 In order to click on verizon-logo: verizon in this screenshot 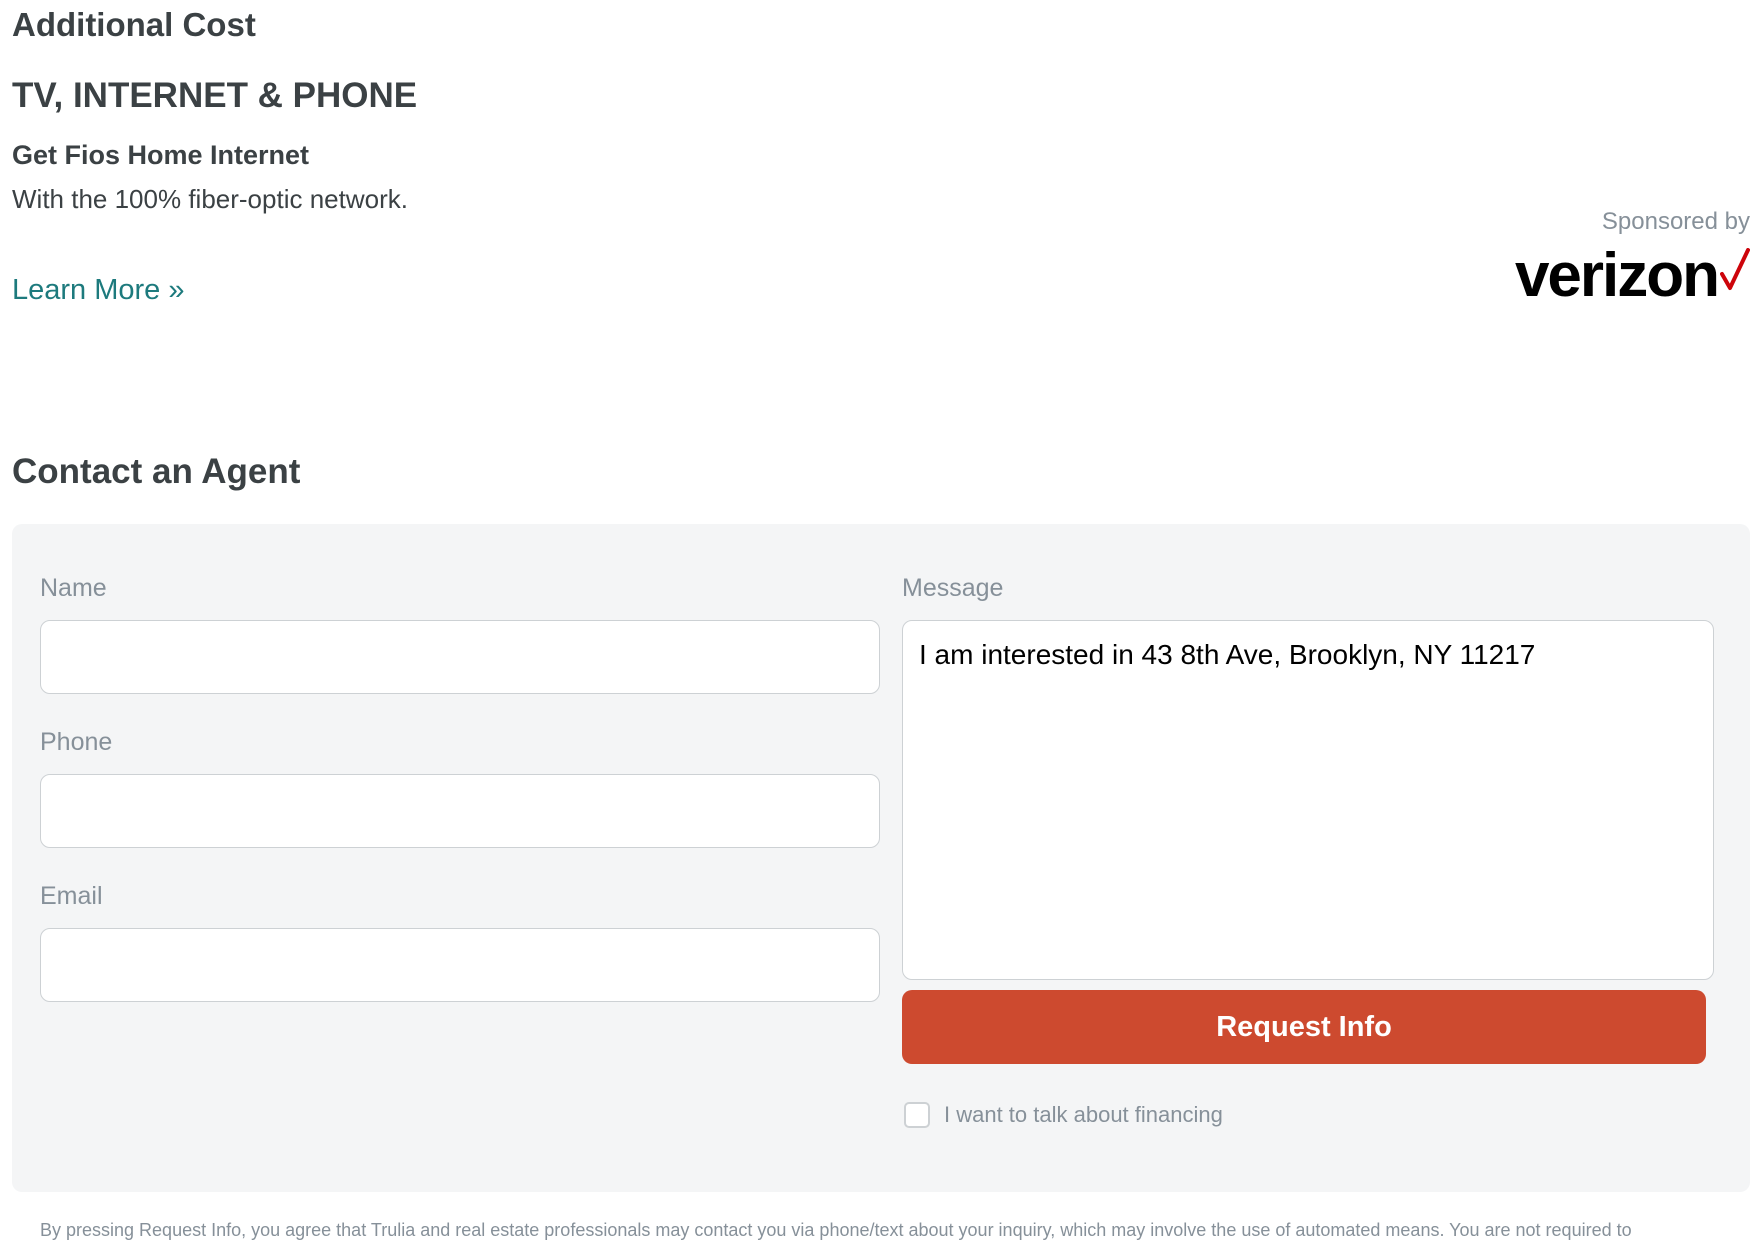, I will do `click(1632, 276)`.